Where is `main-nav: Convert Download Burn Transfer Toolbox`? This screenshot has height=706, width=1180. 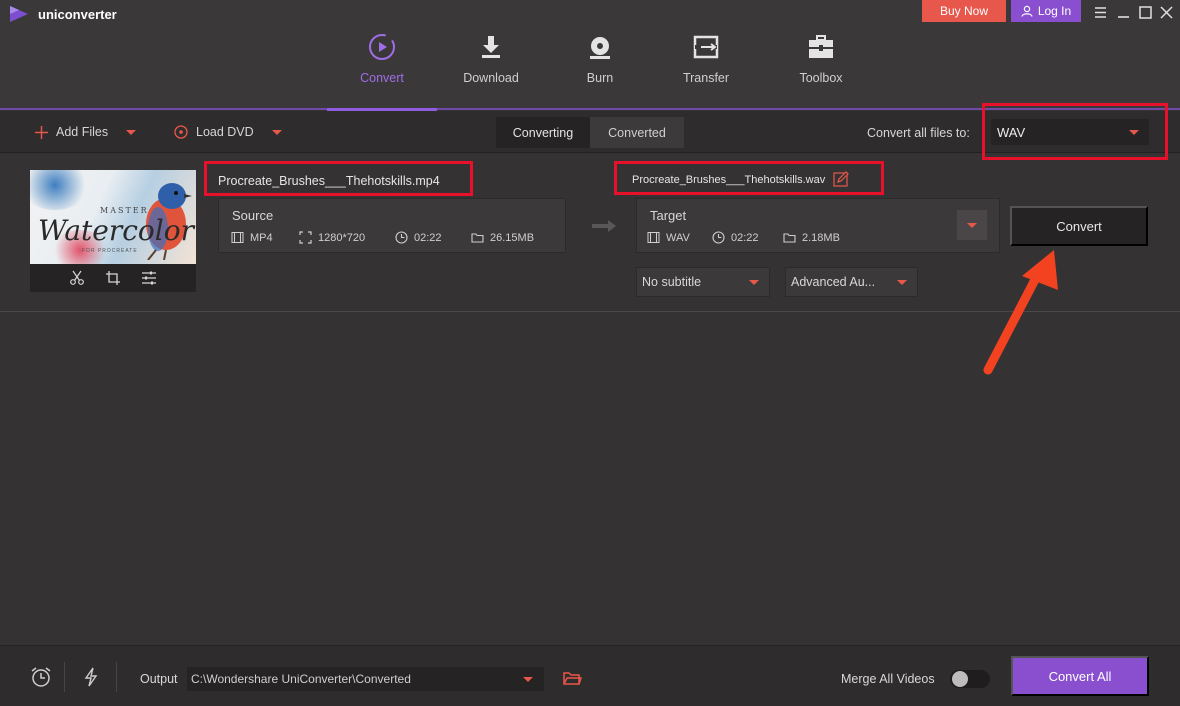
main-nav: Convert Download Burn Transfer Toolbox is located at coordinates (590, 70).